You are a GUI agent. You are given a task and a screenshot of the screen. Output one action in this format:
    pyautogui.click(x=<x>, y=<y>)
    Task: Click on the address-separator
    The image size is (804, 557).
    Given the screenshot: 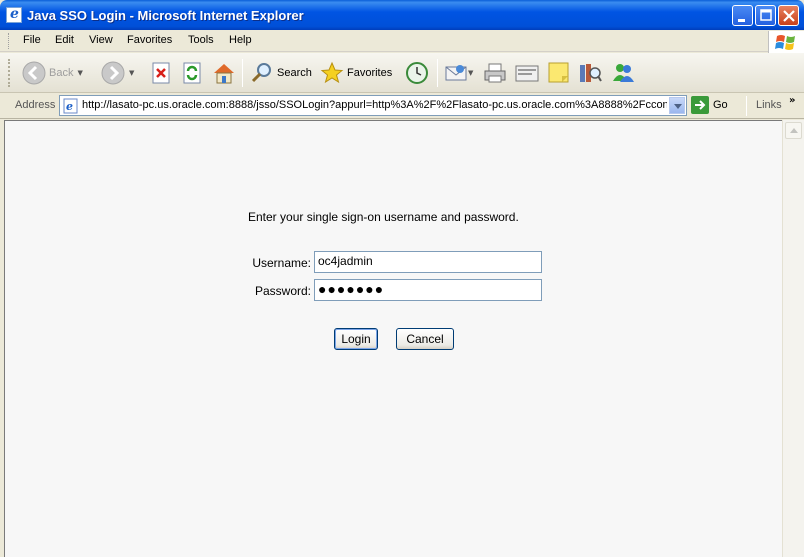 What is the action you would take?
    pyautogui.click(x=746, y=106)
    